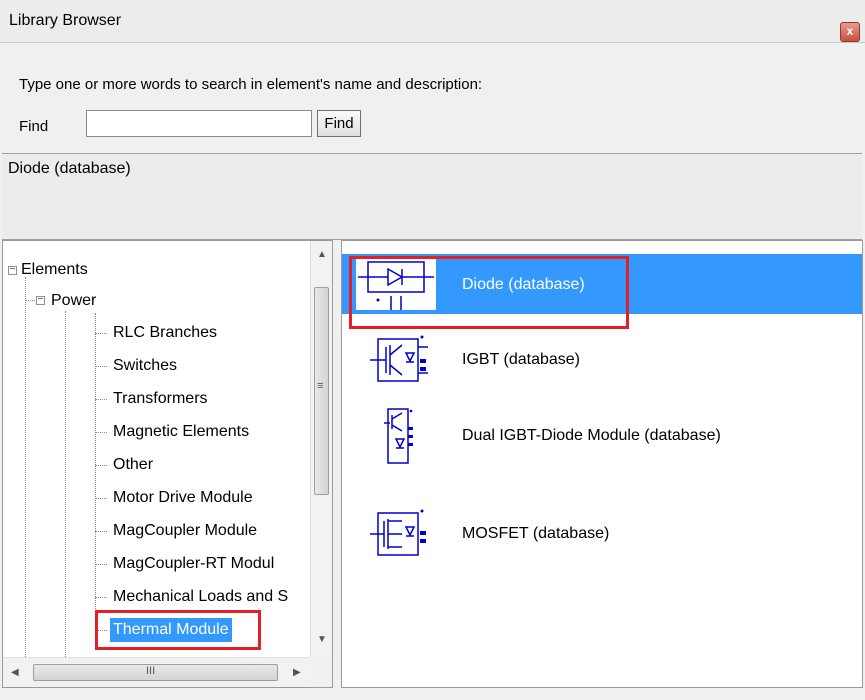 The height and width of the screenshot is (700, 865). I want to click on tree-vertical-scroll-thumb: ≡, so click(321, 391).